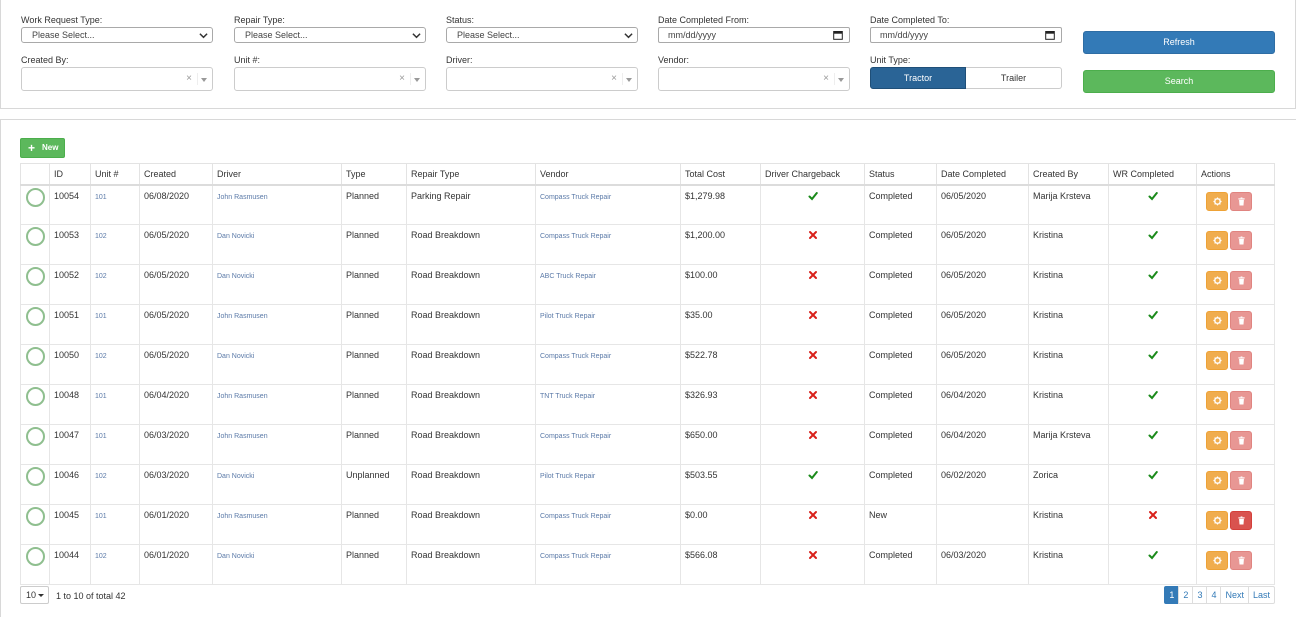  I want to click on page-button-3: 3, so click(1200, 595).